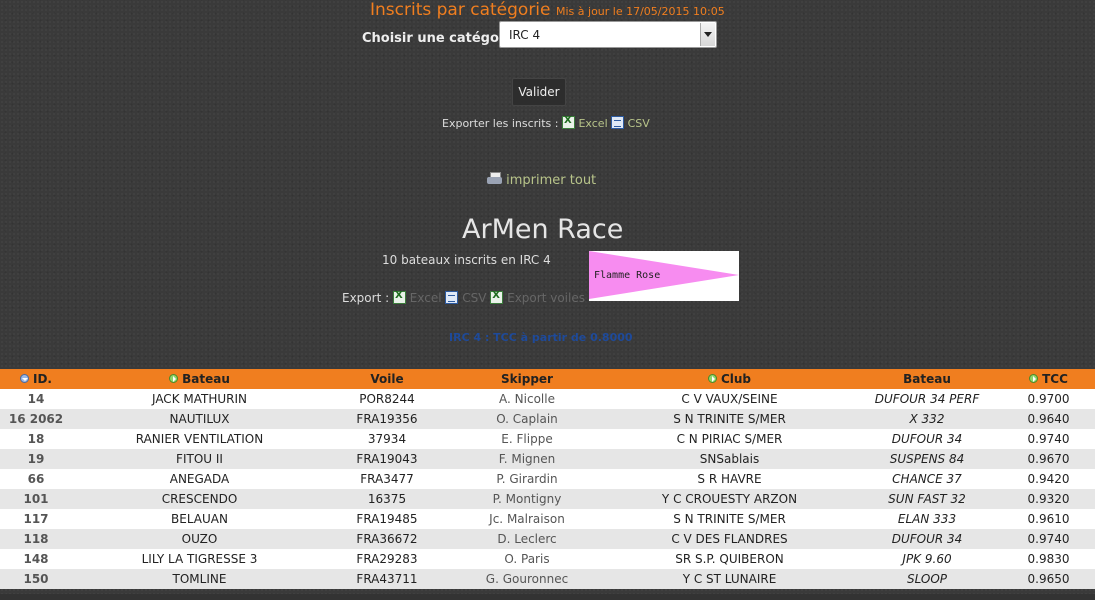 Image resolution: width=1095 pixels, height=600 pixels. What do you see at coordinates (927, 559) in the screenshot?
I see `cell-boat-type: JPK 9.60` at bounding box center [927, 559].